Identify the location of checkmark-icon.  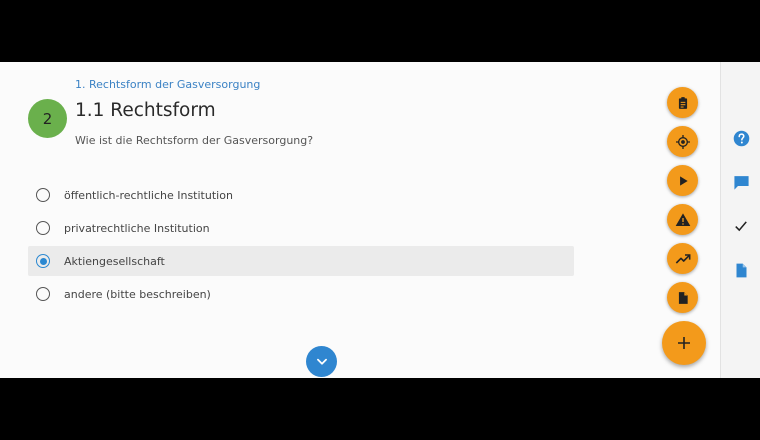
(741, 226).